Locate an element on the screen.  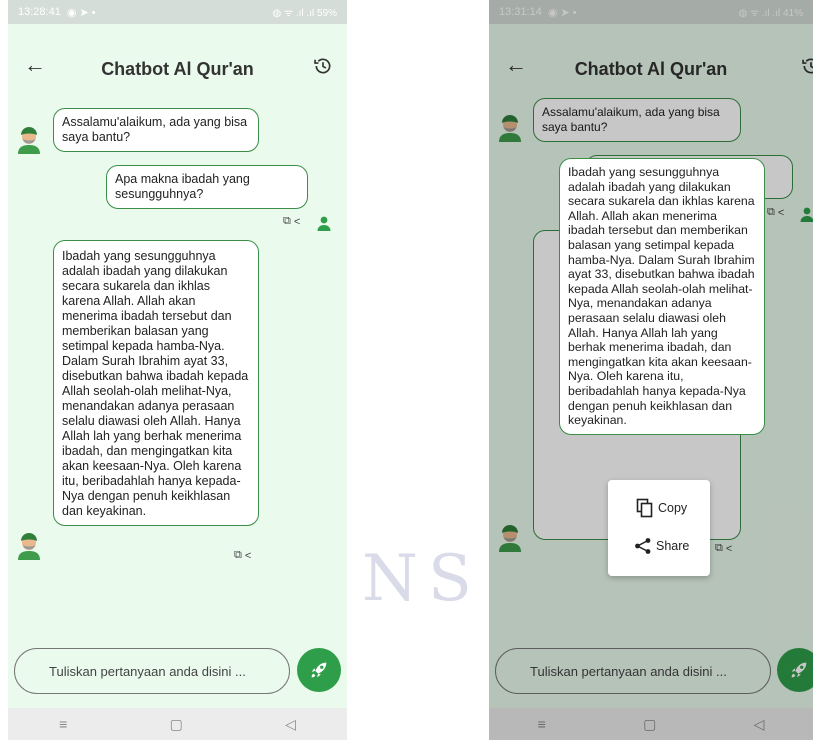
user-message-bubble: Apa makna ibadah yang sesungguhnya? is located at coordinates (207, 187).